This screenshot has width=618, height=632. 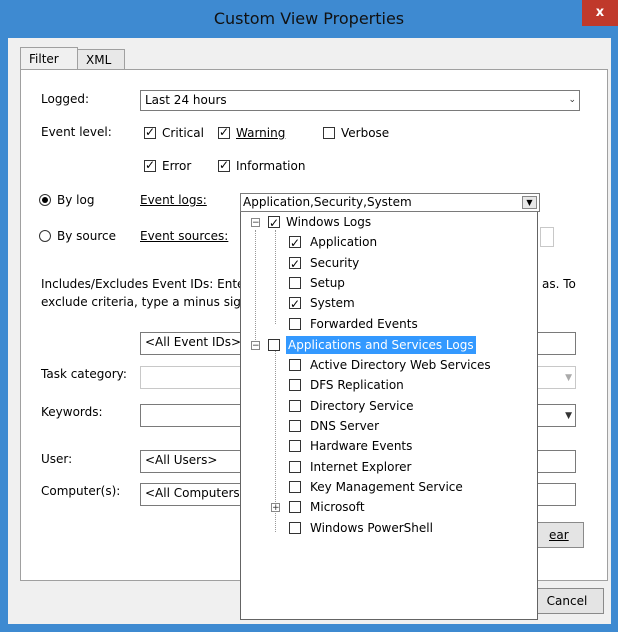 What do you see at coordinates (360, 100) in the screenshot?
I see `logged-select: Last 24 hours ⌄` at bounding box center [360, 100].